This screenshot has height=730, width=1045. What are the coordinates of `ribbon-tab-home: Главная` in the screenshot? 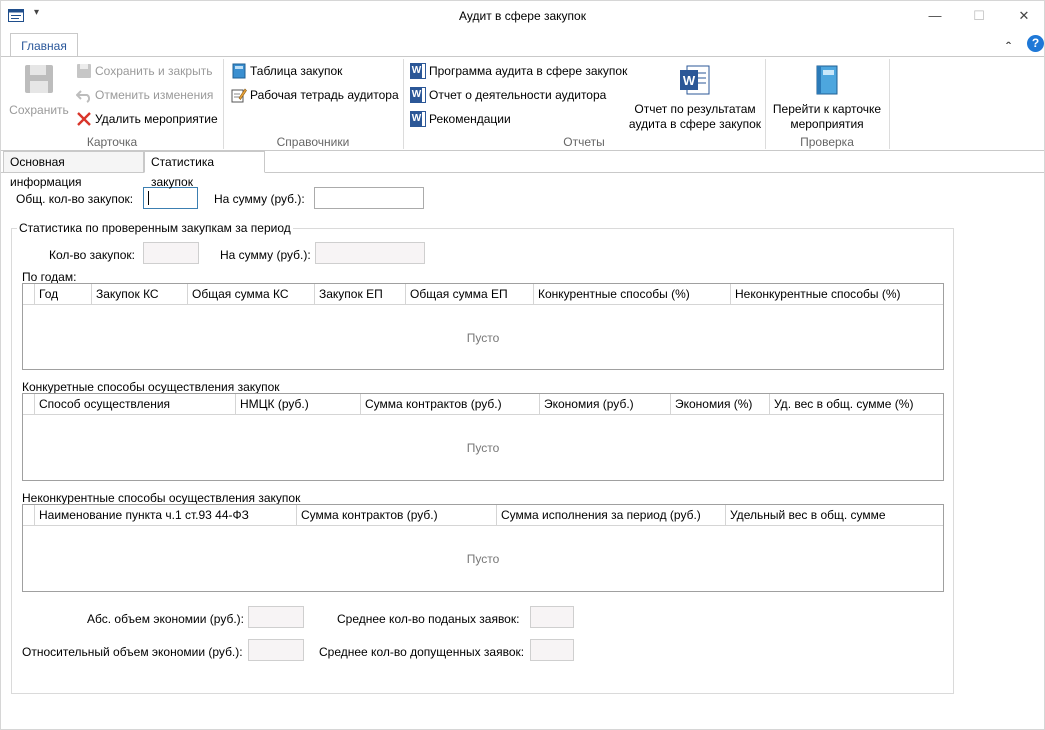 It's located at (44, 45).